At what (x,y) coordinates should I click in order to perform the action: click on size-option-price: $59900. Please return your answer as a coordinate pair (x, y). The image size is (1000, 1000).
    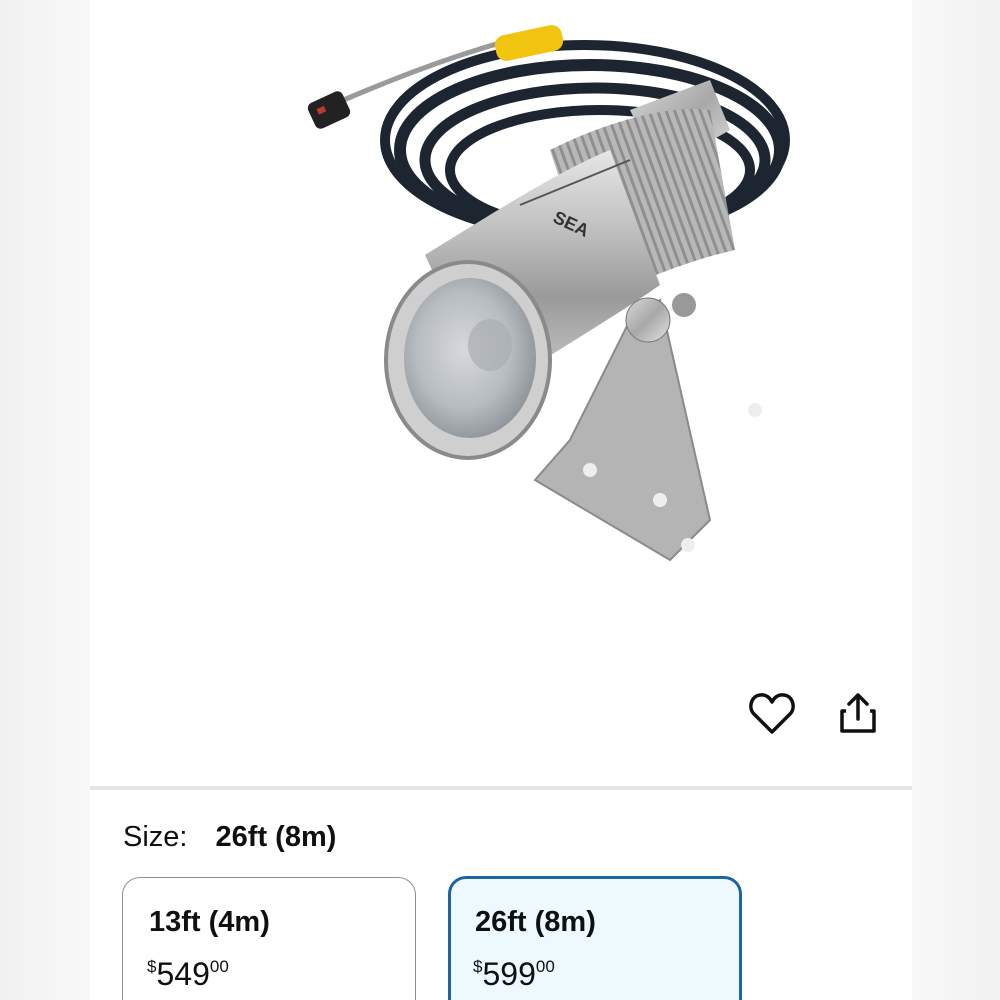
    Looking at the image, I should click on (514, 974).